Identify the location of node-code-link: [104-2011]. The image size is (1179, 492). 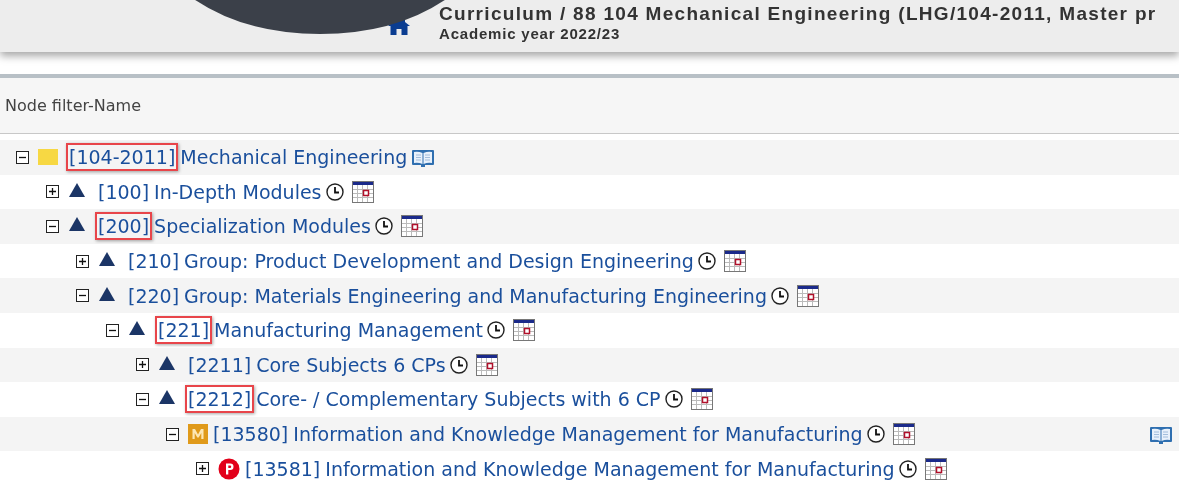
(122, 157).